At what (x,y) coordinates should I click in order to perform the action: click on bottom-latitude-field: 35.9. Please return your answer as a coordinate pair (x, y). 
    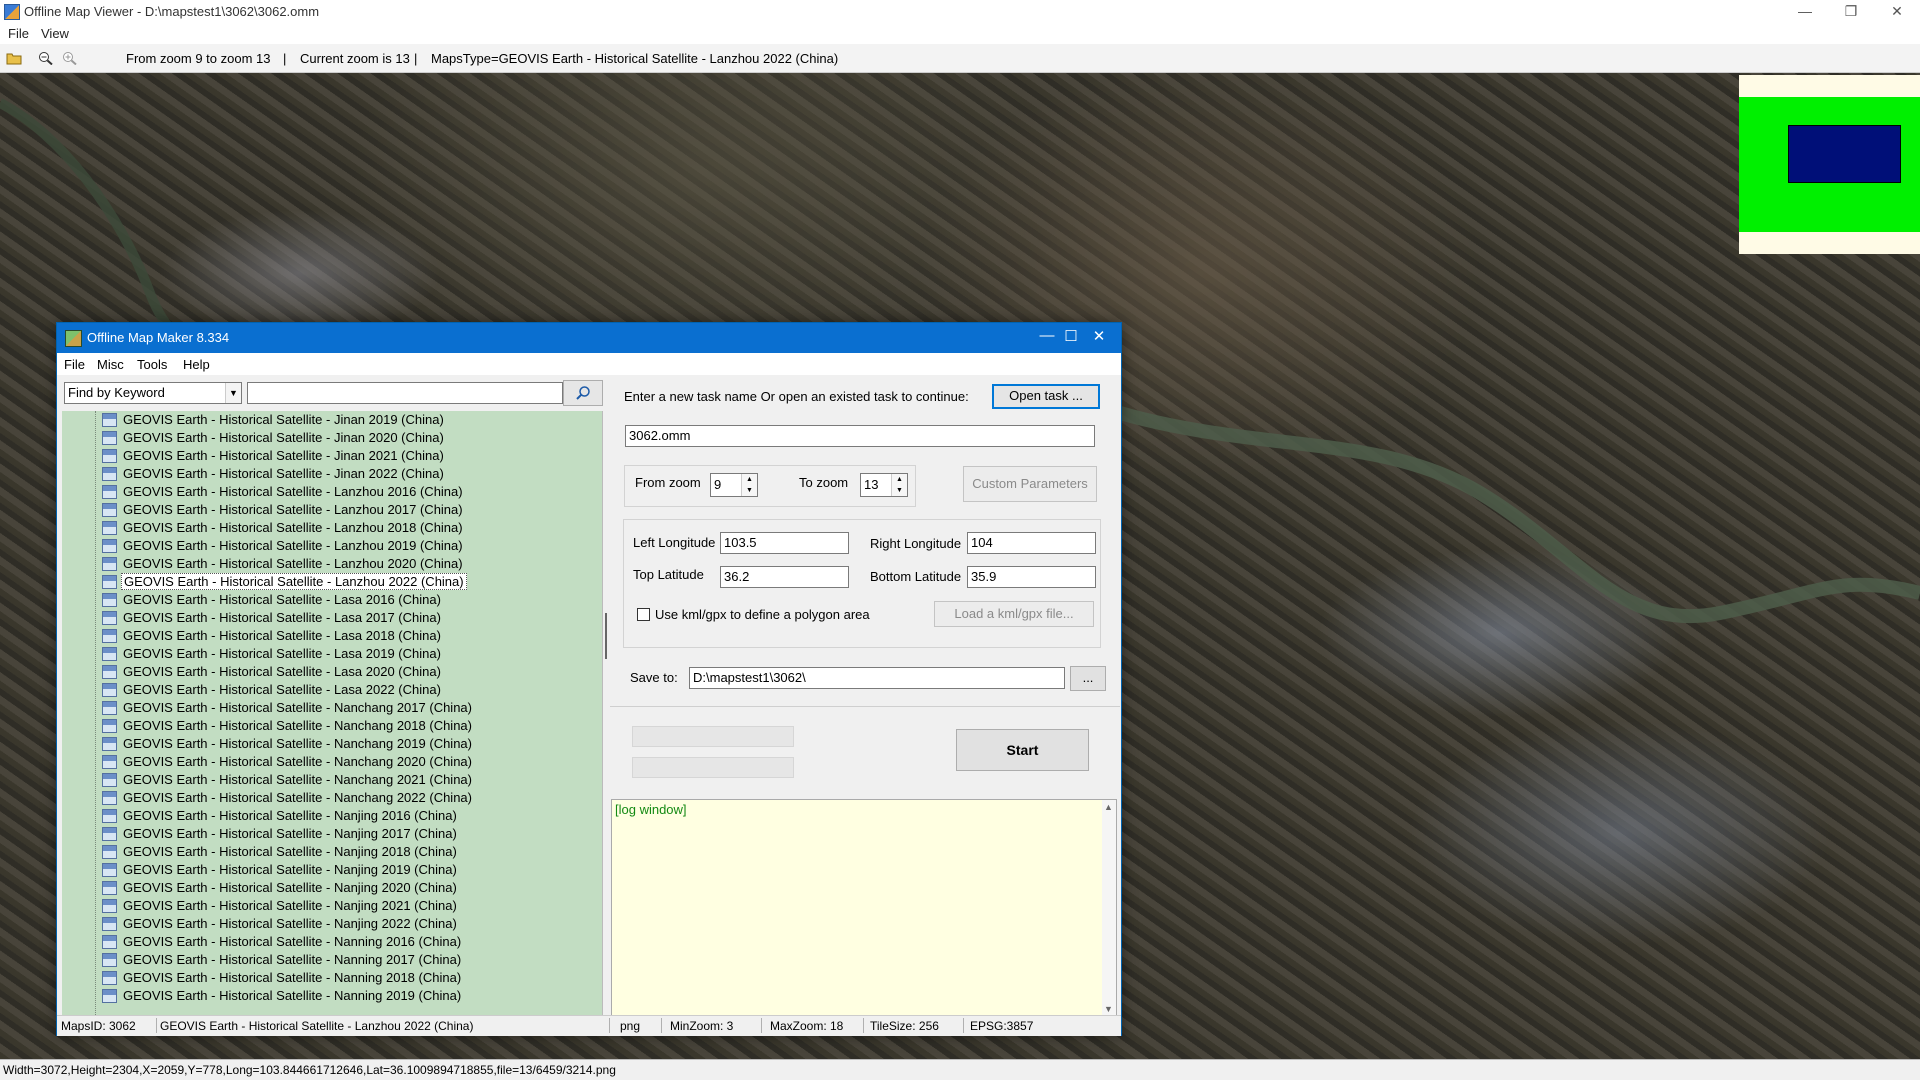
    Looking at the image, I should click on (1031, 577).